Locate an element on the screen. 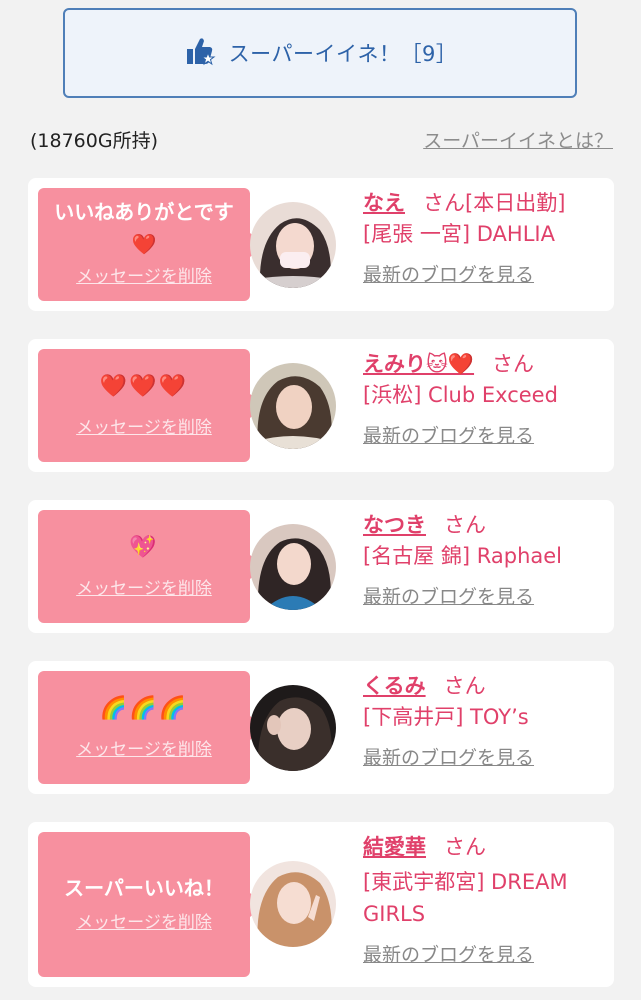  message-text: いいねありがとです❤️ is located at coordinates (144, 228).